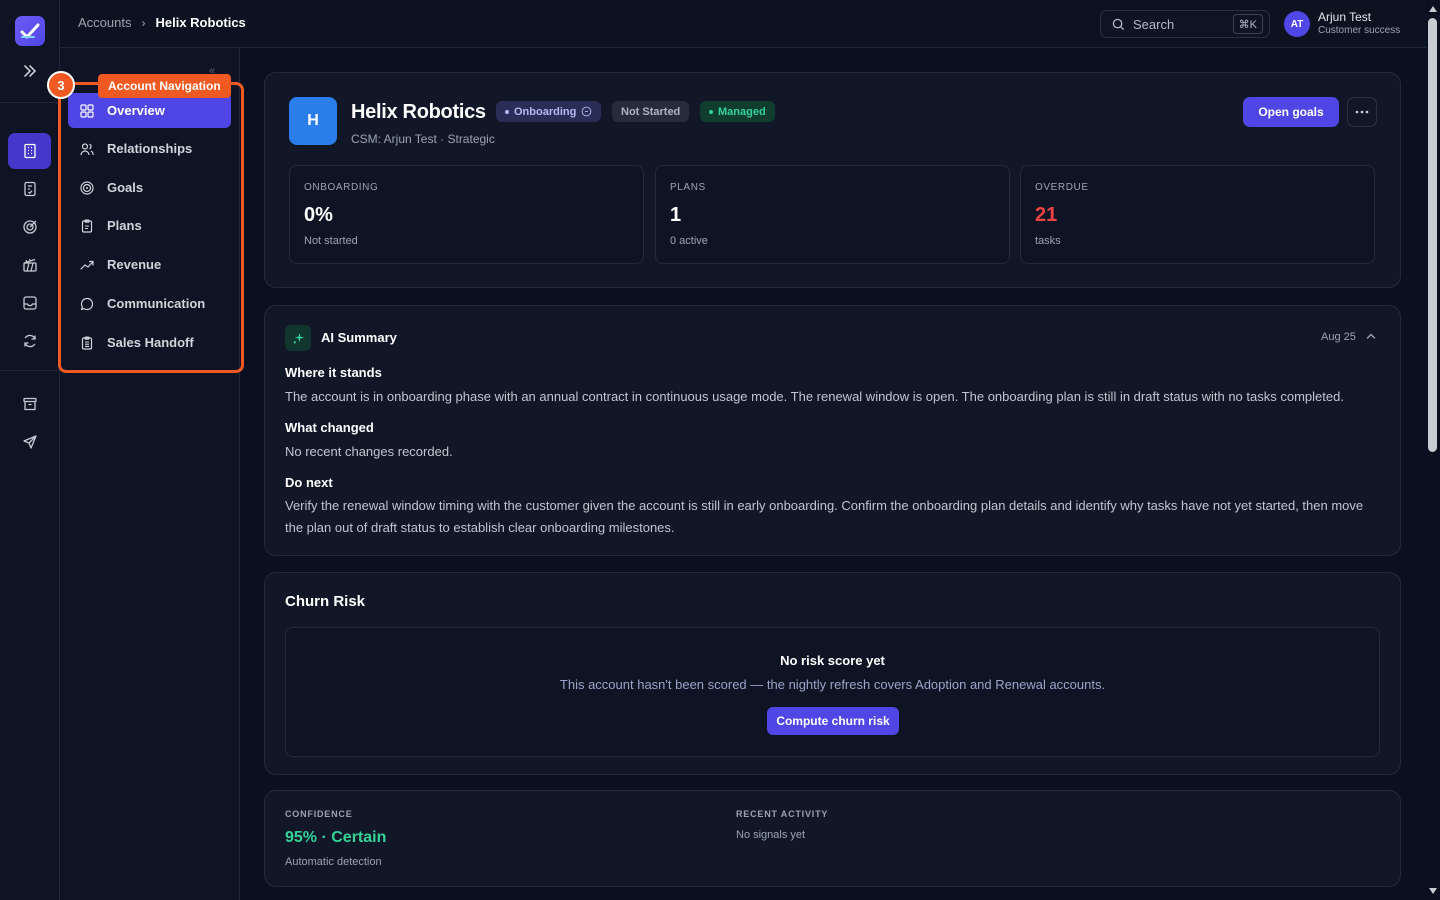 This screenshot has width=1440, height=900. What do you see at coordinates (87, 148) in the screenshot?
I see `users-icon` at bounding box center [87, 148].